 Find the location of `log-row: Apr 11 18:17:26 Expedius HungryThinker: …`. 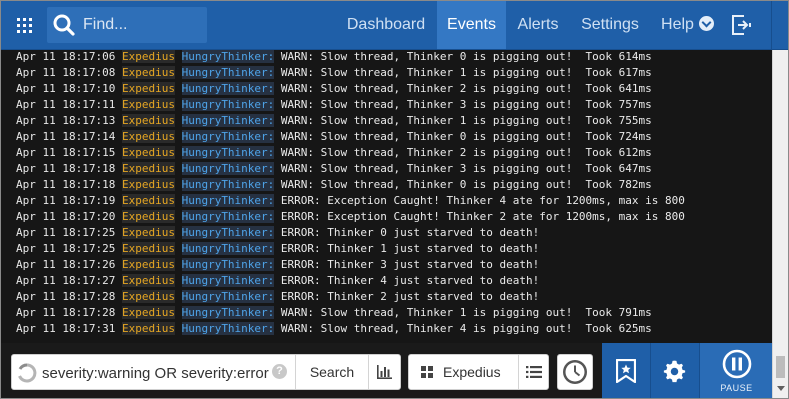

log-row: Apr 11 18:17:26 Expedius HungryThinker: … is located at coordinates (386, 265).